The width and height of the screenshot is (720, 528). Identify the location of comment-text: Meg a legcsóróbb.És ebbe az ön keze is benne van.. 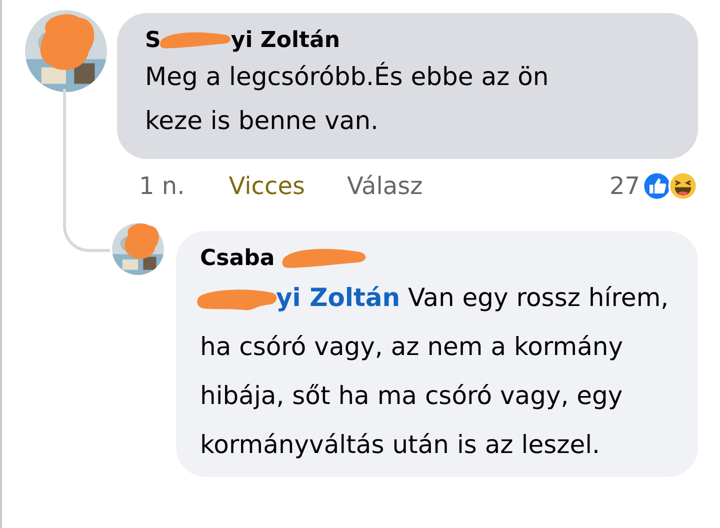
(347, 98).